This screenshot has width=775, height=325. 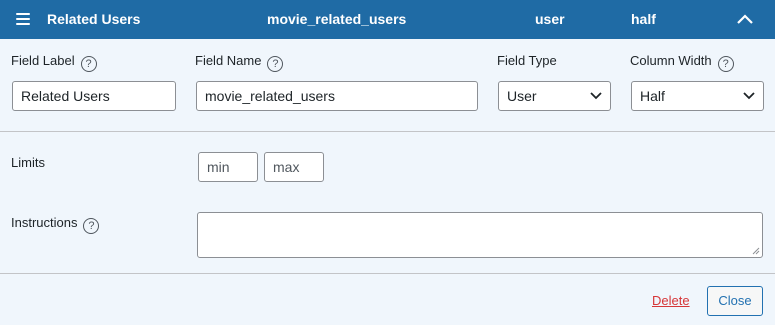 What do you see at coordinates (643, 19) in the screenshot?
I see `header-field-width: half` at bounding box center [643, 19].